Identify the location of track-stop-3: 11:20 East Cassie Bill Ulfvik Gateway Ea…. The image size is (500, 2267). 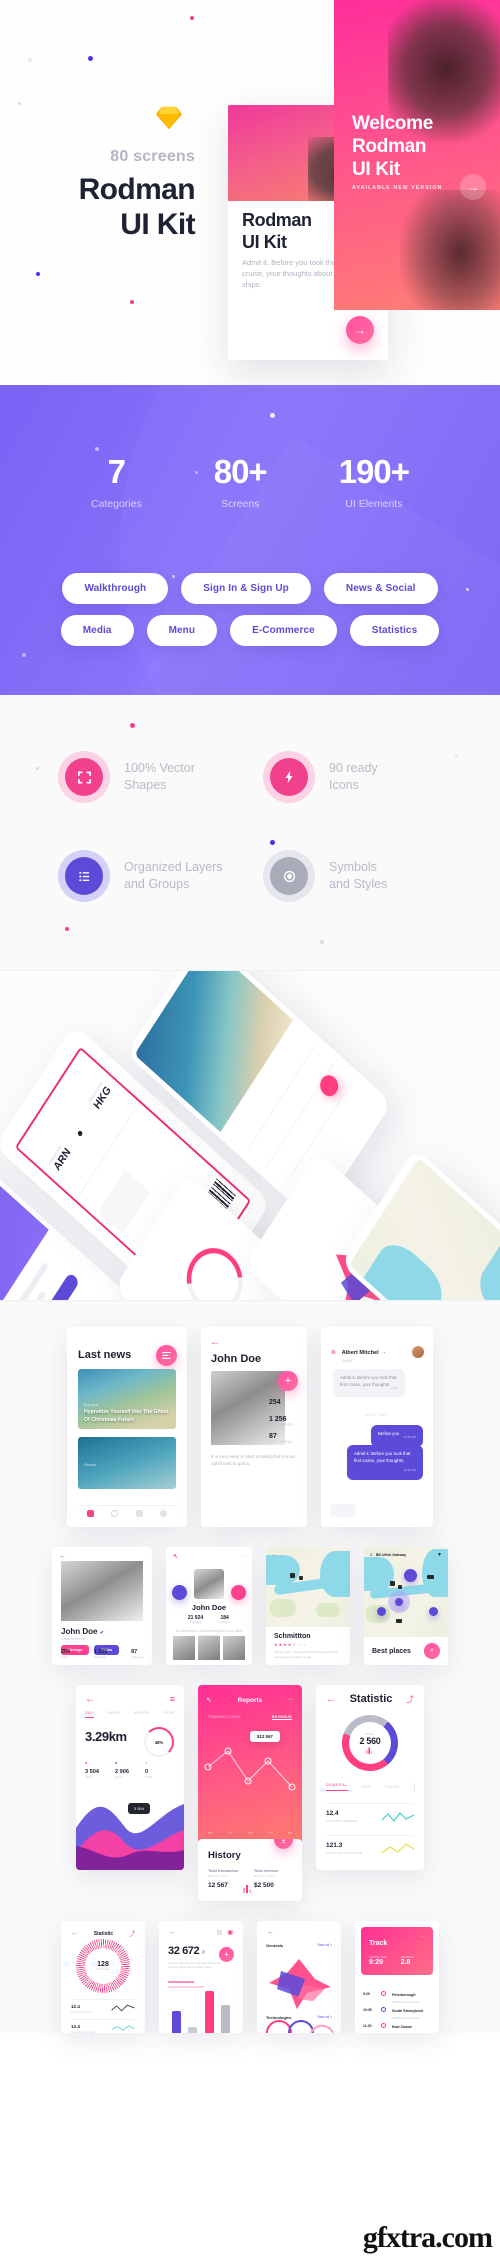
(397, 2024).